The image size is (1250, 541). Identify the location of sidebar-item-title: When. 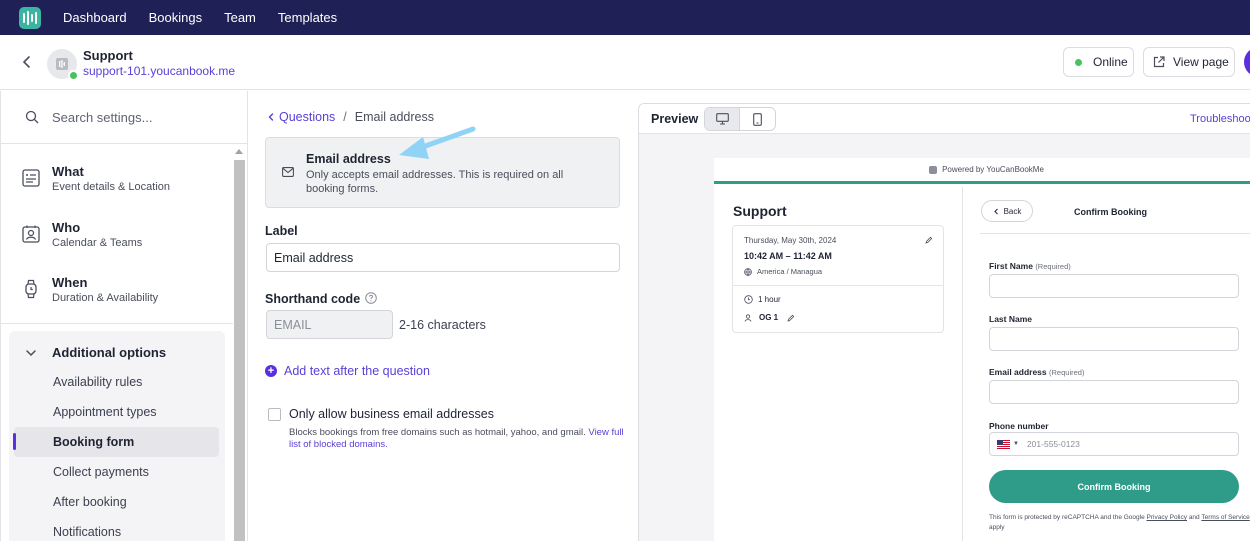
(70, 282).